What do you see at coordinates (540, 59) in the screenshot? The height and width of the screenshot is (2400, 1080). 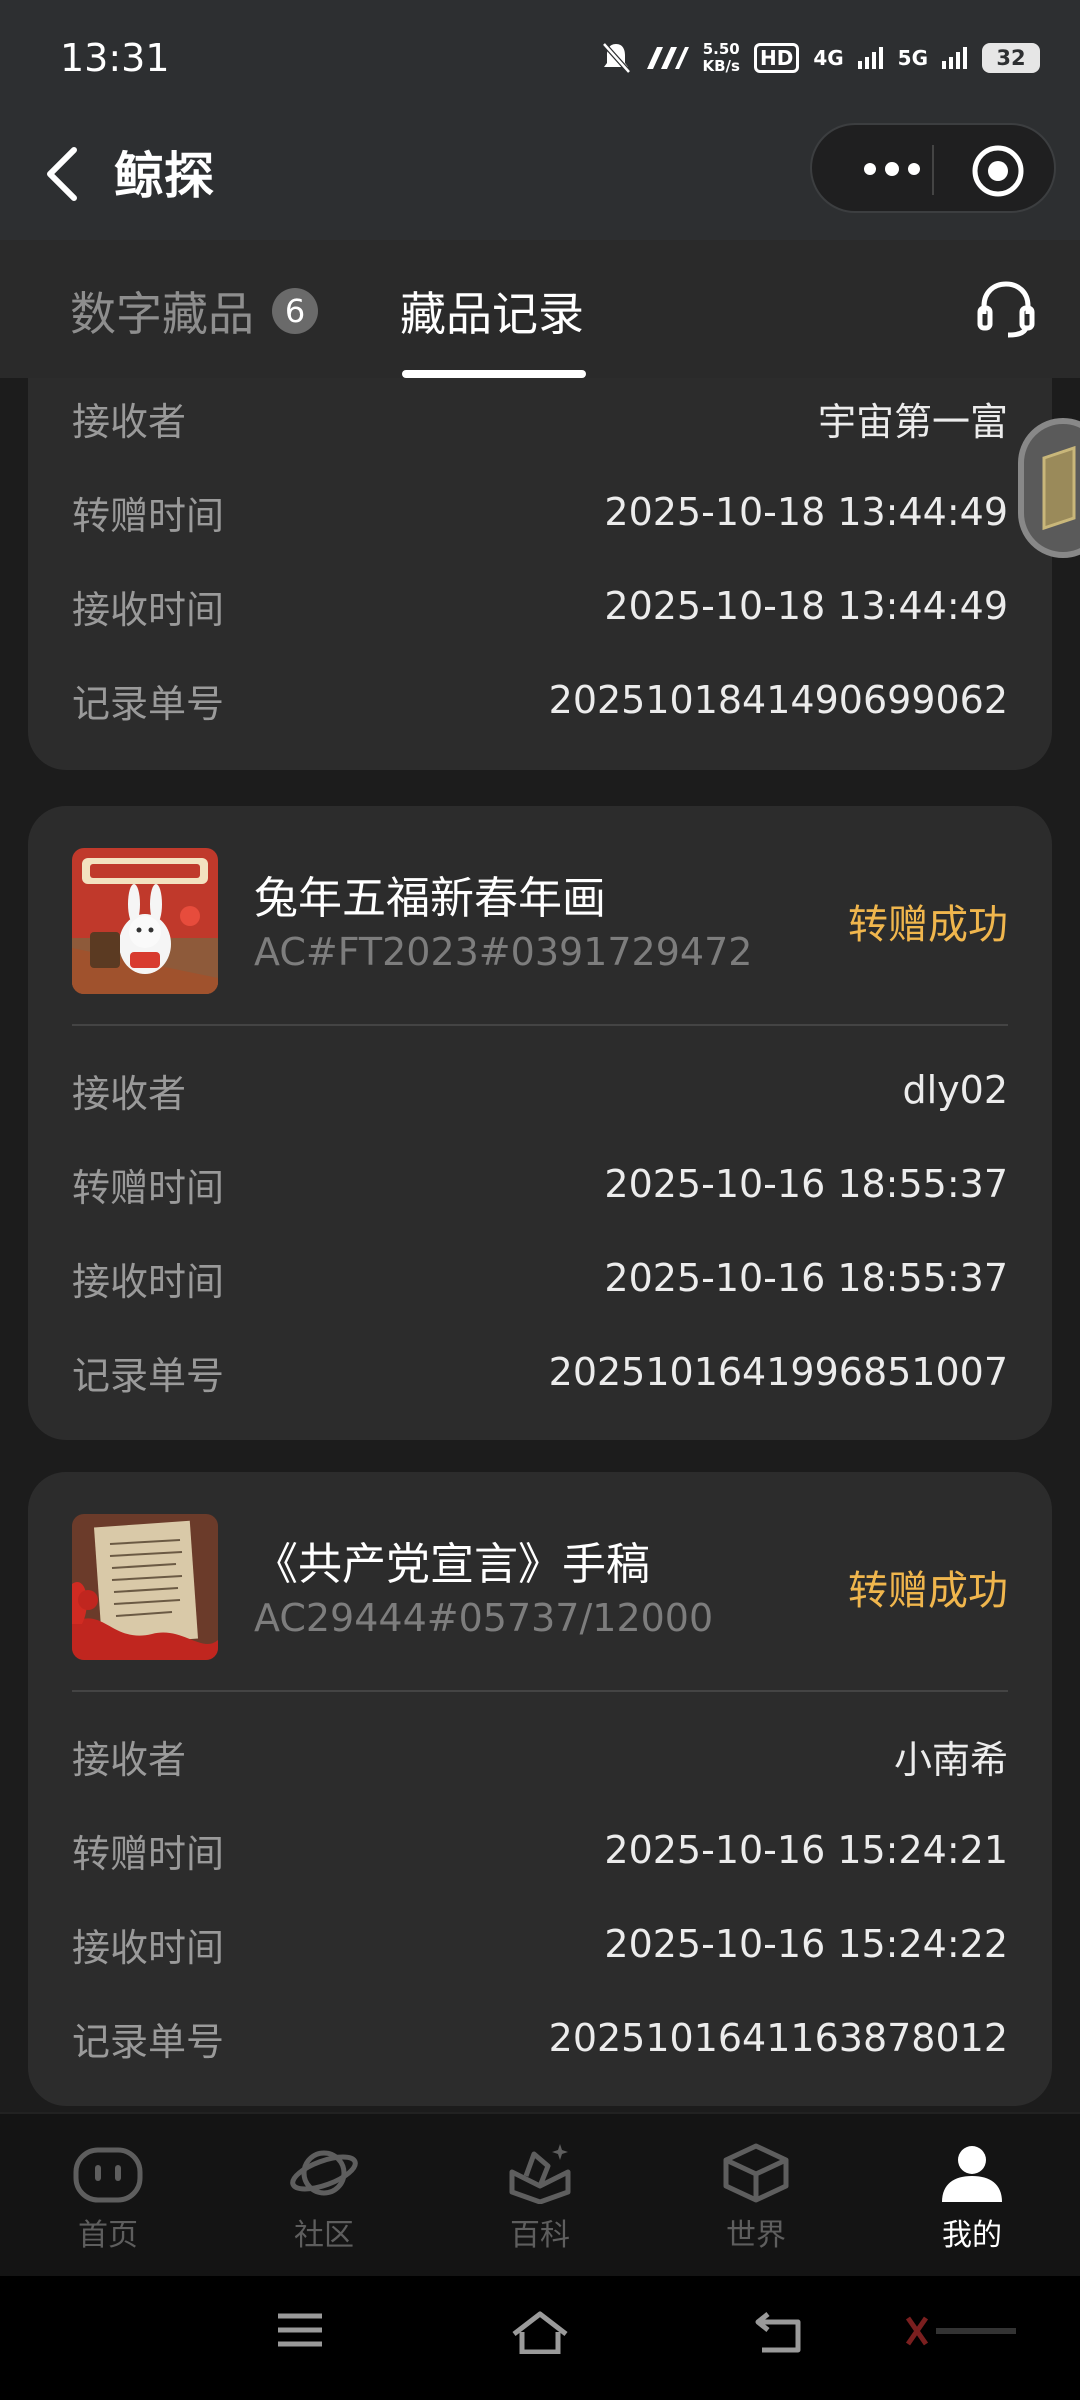 I see `status-bar: 13:31 5.50 KB/s HD 4G 5G 32` at bounding box center [540, 59].